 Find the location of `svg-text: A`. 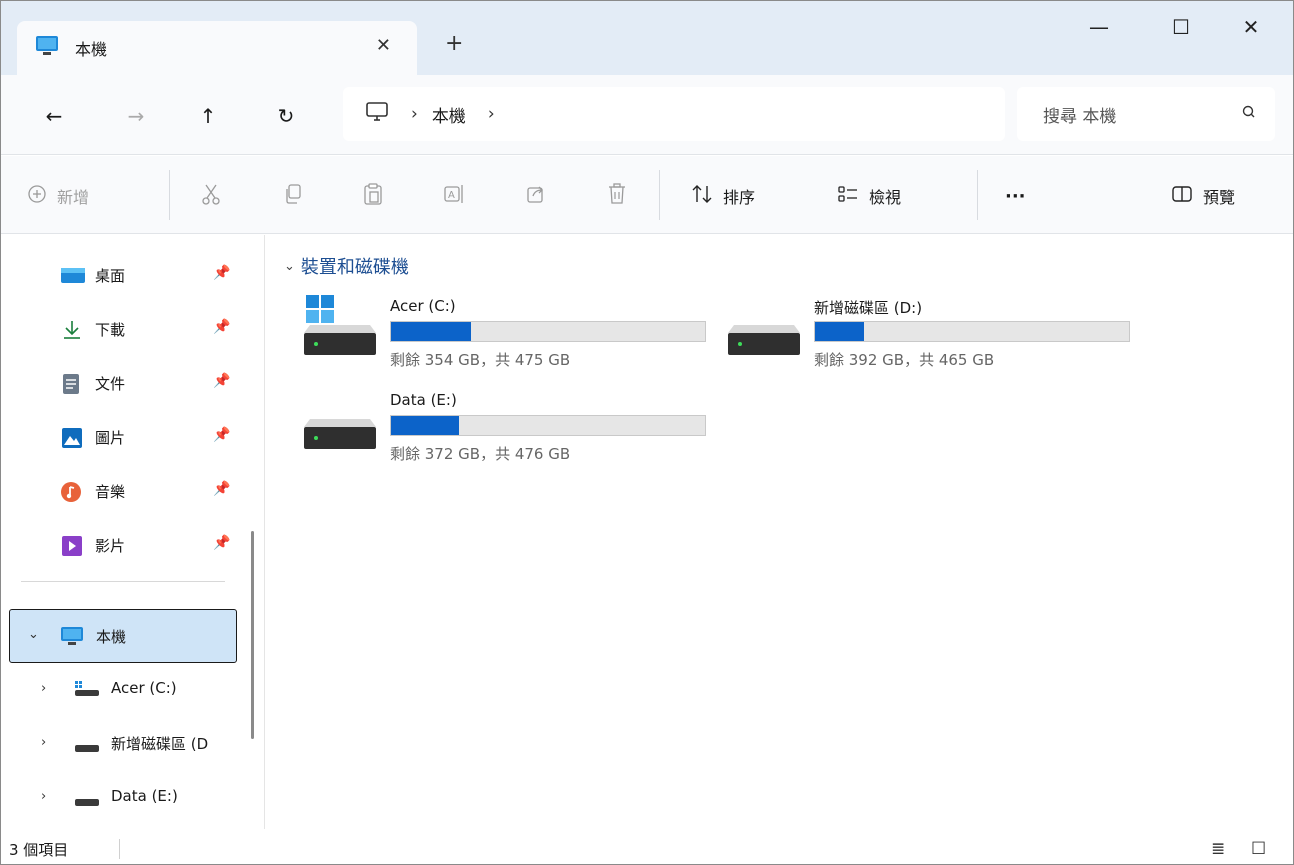

svg-text: A is located at coordinates (451, 195).